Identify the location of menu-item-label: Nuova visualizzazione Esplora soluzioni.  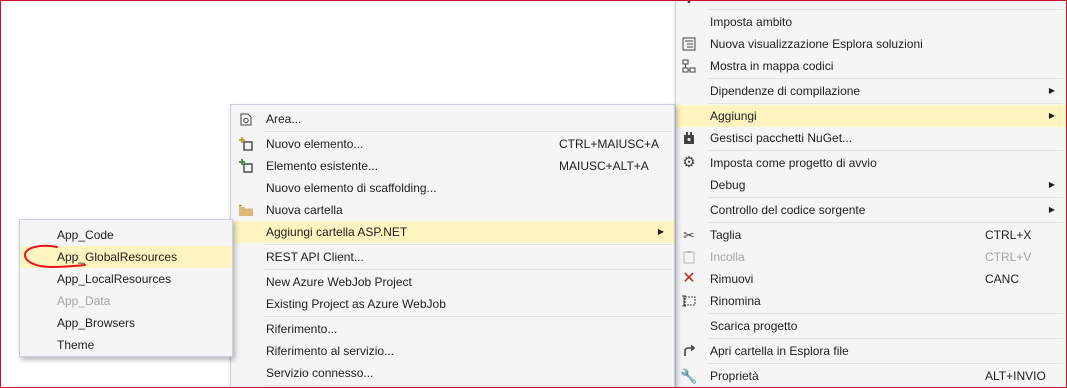
(816, 44).